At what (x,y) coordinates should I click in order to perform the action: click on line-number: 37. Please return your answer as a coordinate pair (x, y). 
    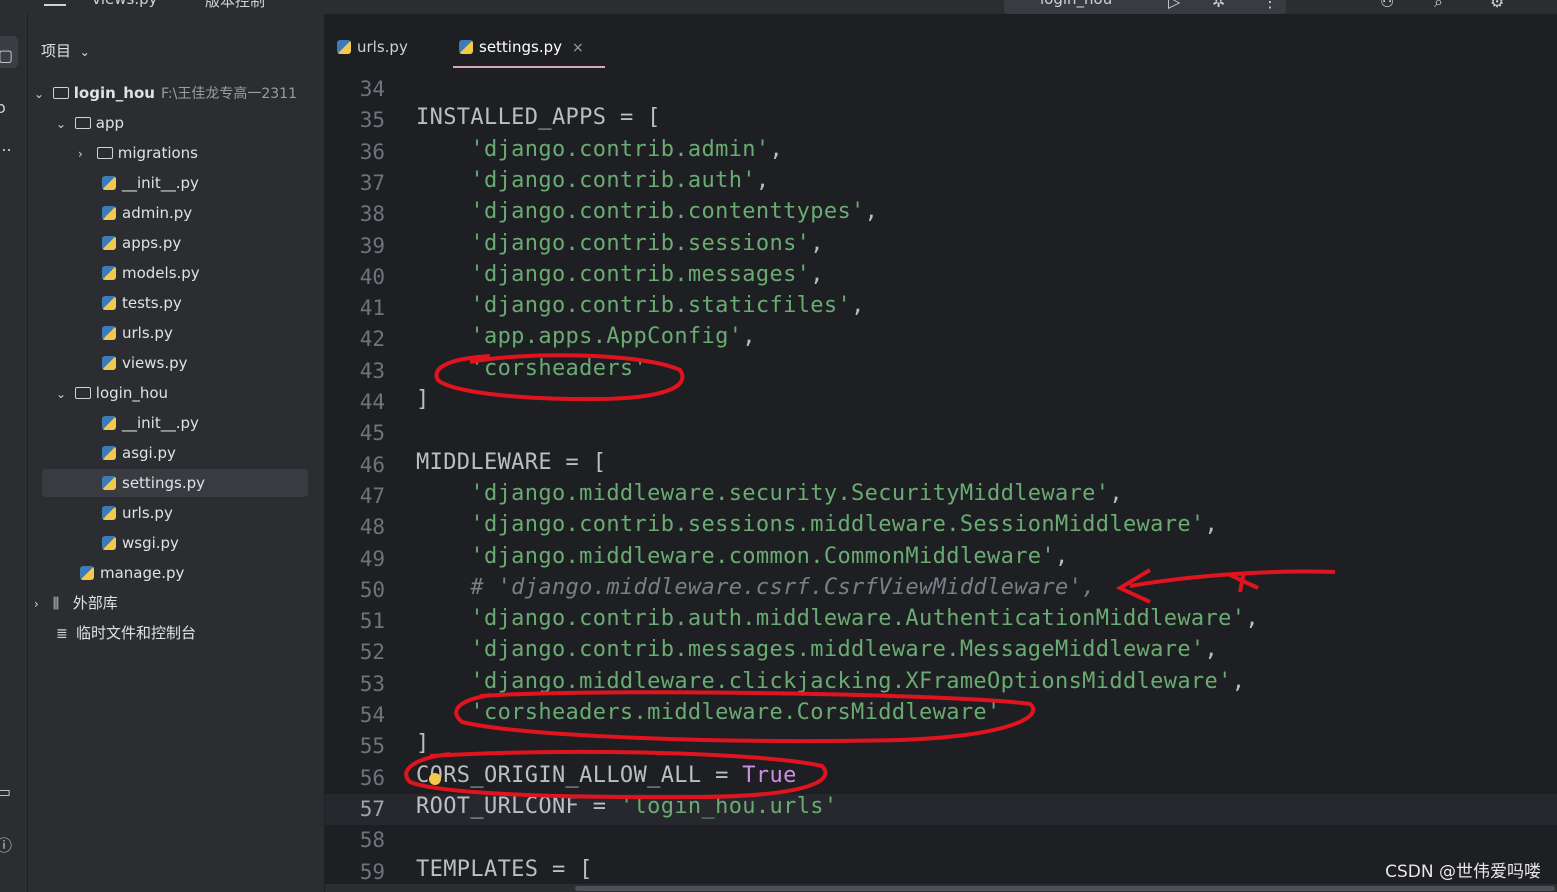
    Looking at the image, I should click on (355, 183).